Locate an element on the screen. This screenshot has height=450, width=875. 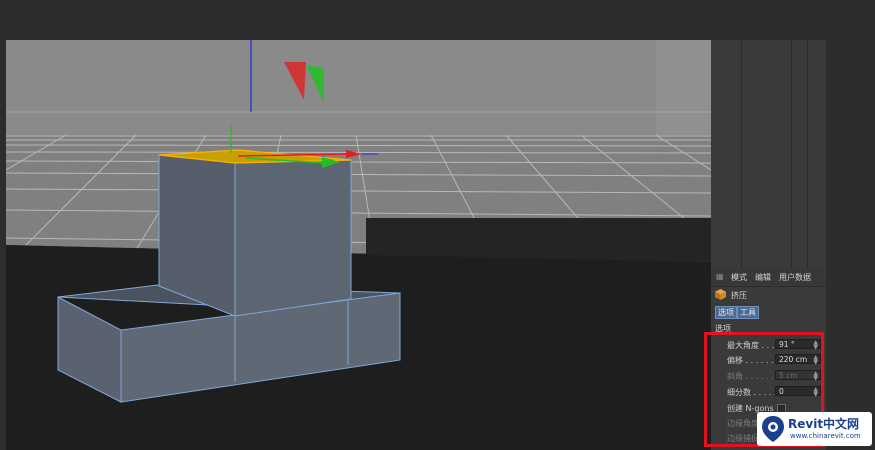
grip-icon: ▦ is located at coordinates (720, 277).